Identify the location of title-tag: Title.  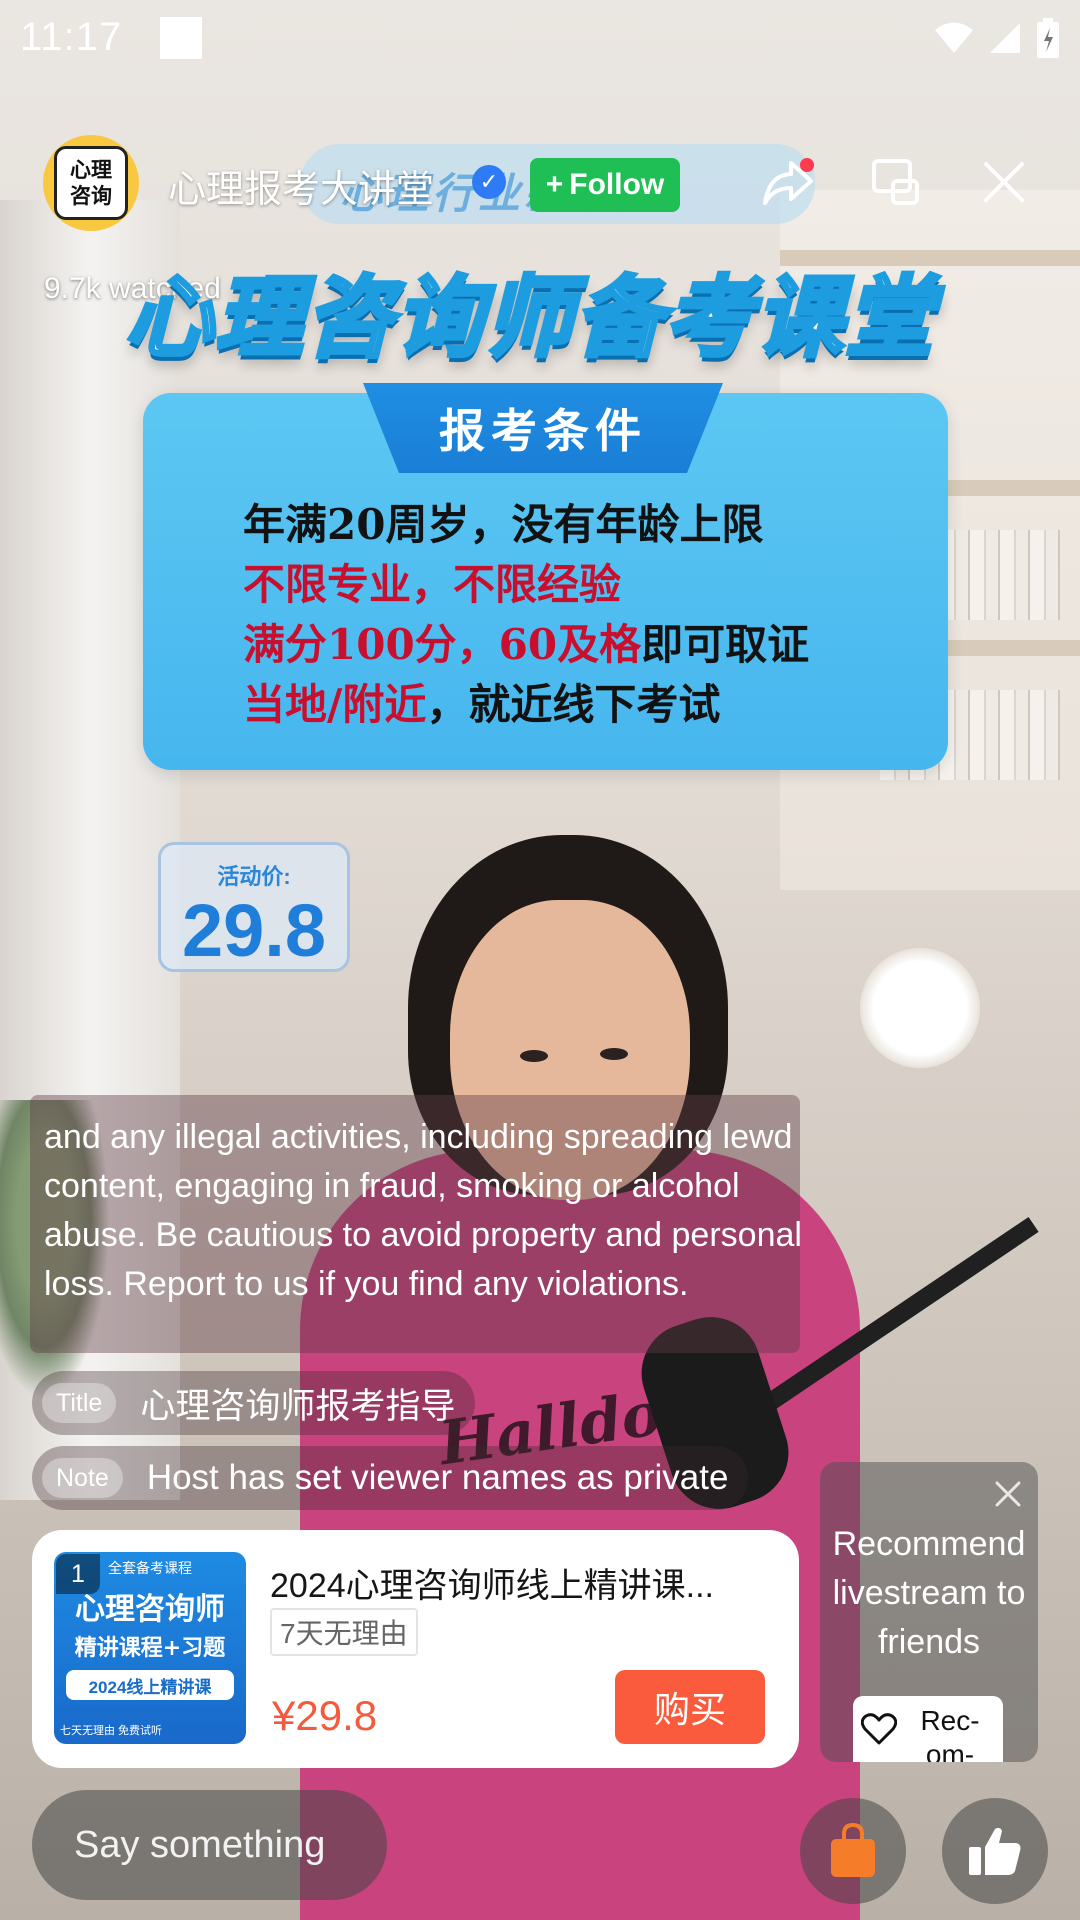
(79, 1403).